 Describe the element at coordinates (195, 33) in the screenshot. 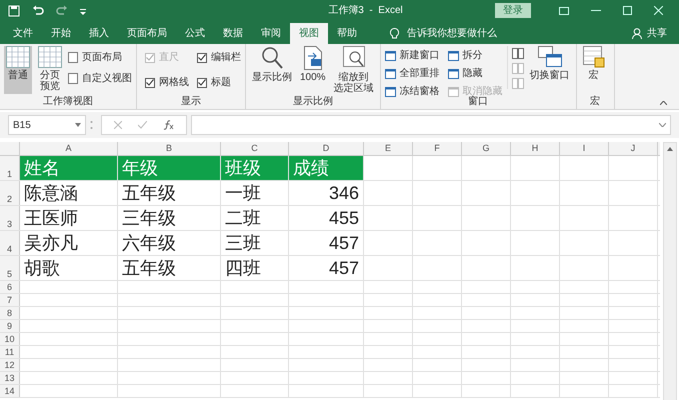

I see `ribbon-tab: 公式` at that location.